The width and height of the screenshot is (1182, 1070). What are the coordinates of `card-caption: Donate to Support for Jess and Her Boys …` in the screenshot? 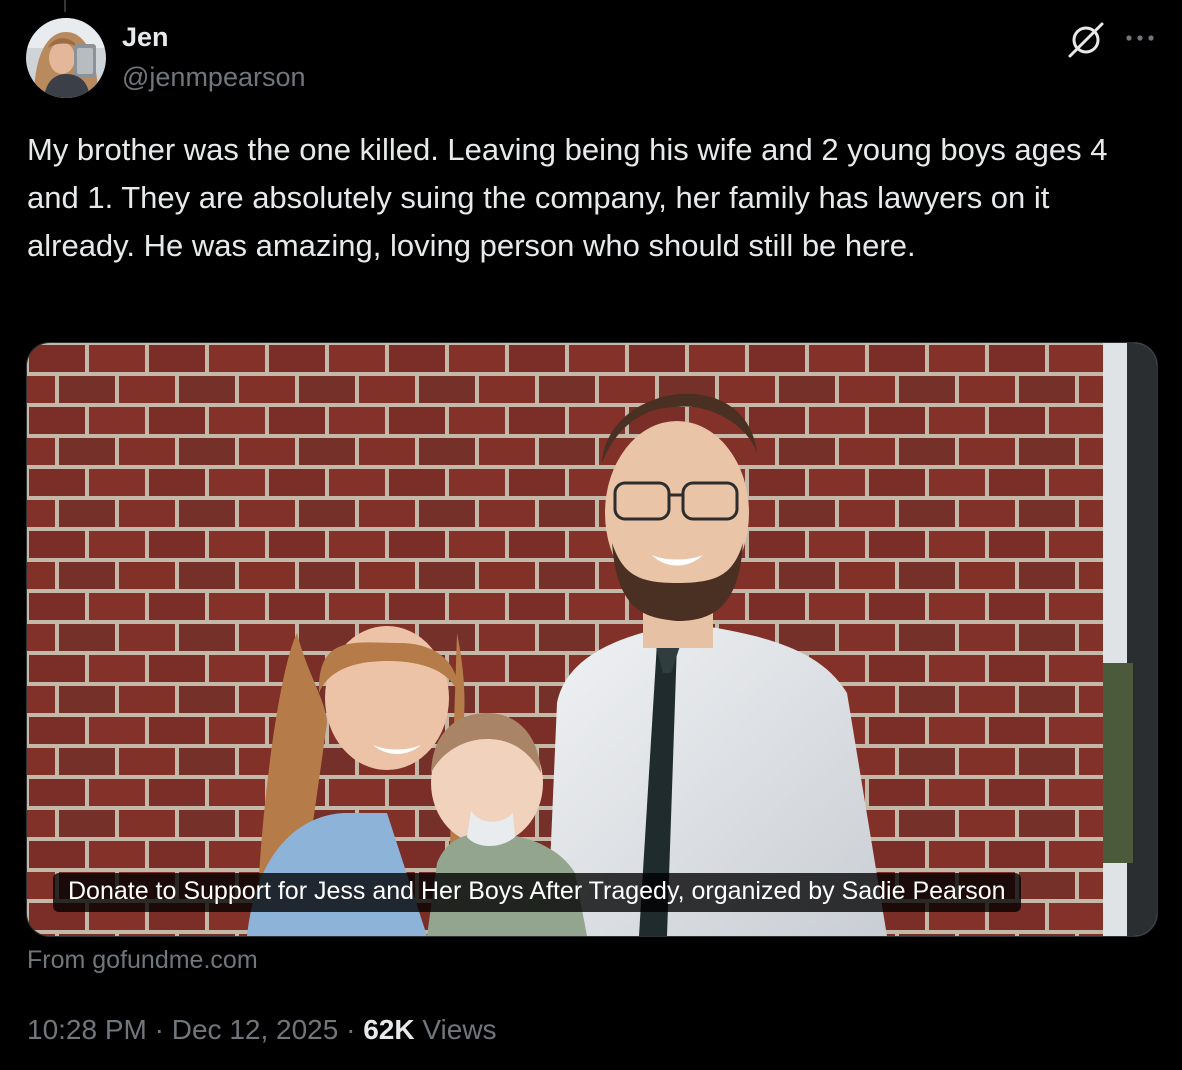 It's located at (537, 892).